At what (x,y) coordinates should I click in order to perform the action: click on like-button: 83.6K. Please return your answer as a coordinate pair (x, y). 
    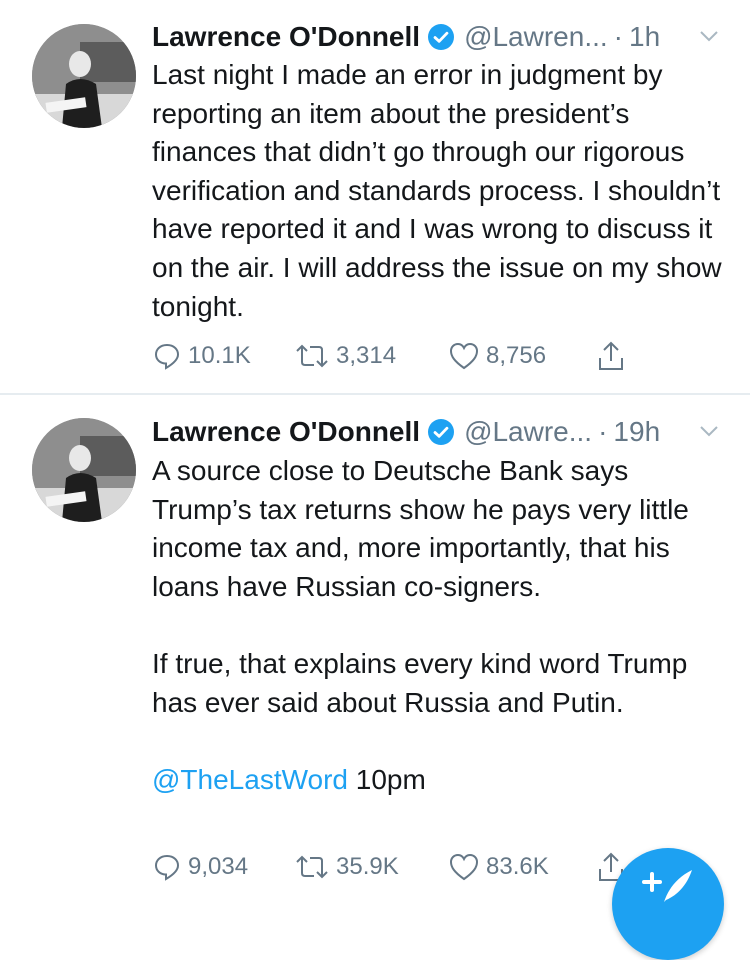
    Looking at the image, I should click on (522, 867).